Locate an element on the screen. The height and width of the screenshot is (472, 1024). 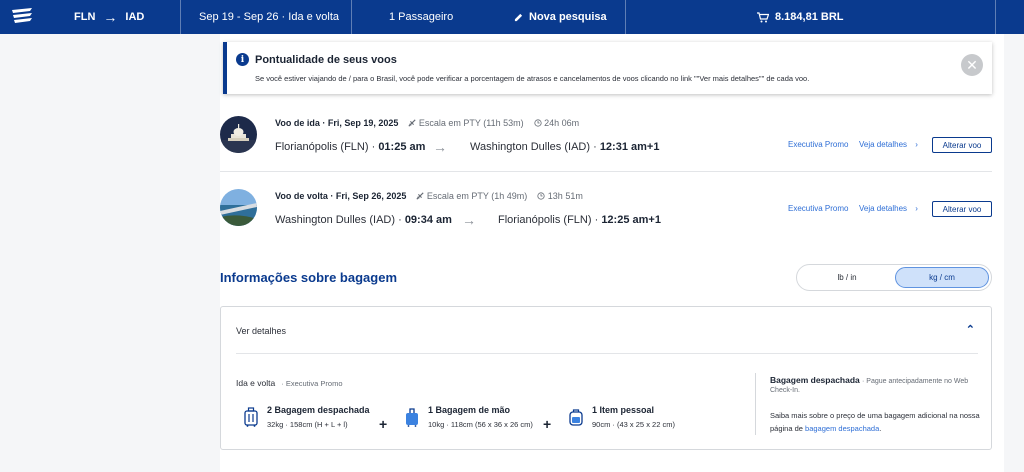
departure-city: Washington Dulles (IAD) is located at coordinates (335, 220).